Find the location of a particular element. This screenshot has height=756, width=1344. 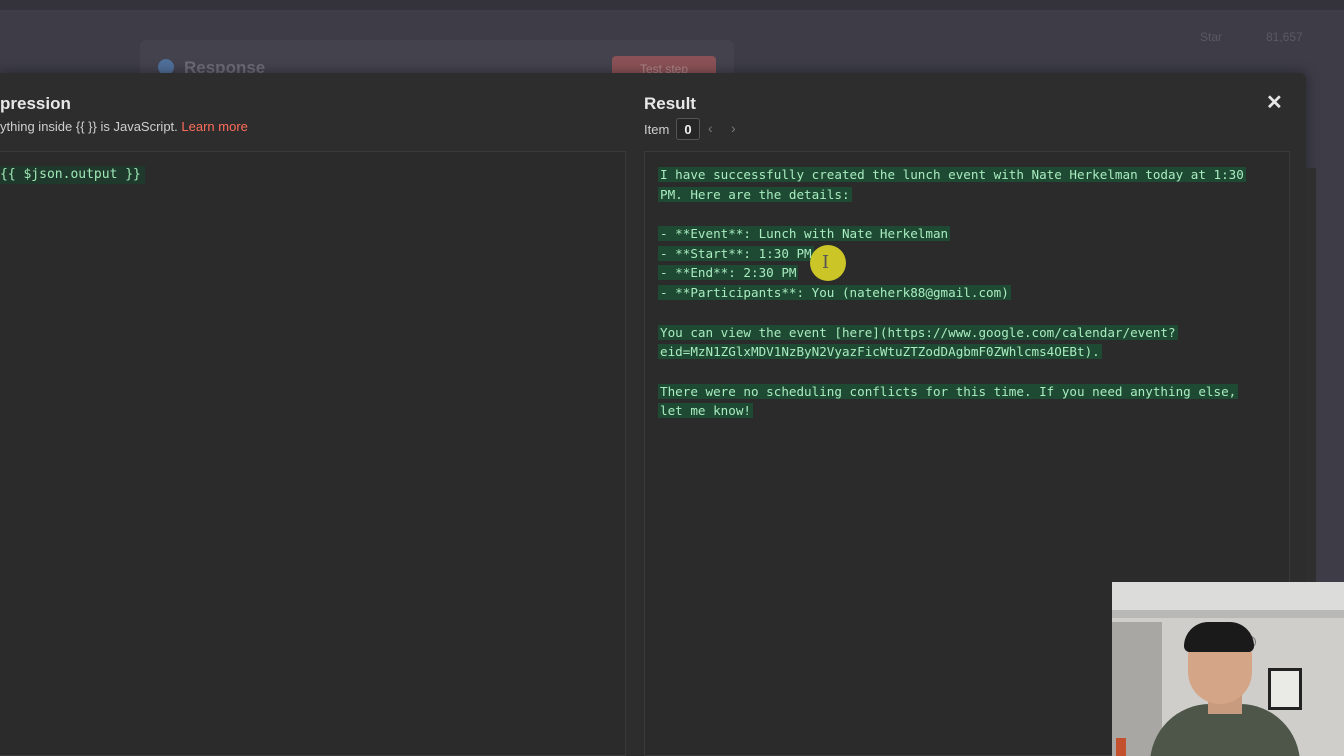

result-line-text: - **Event**: Lunch with Nate Herkelman is located at coordinates (804, 234).